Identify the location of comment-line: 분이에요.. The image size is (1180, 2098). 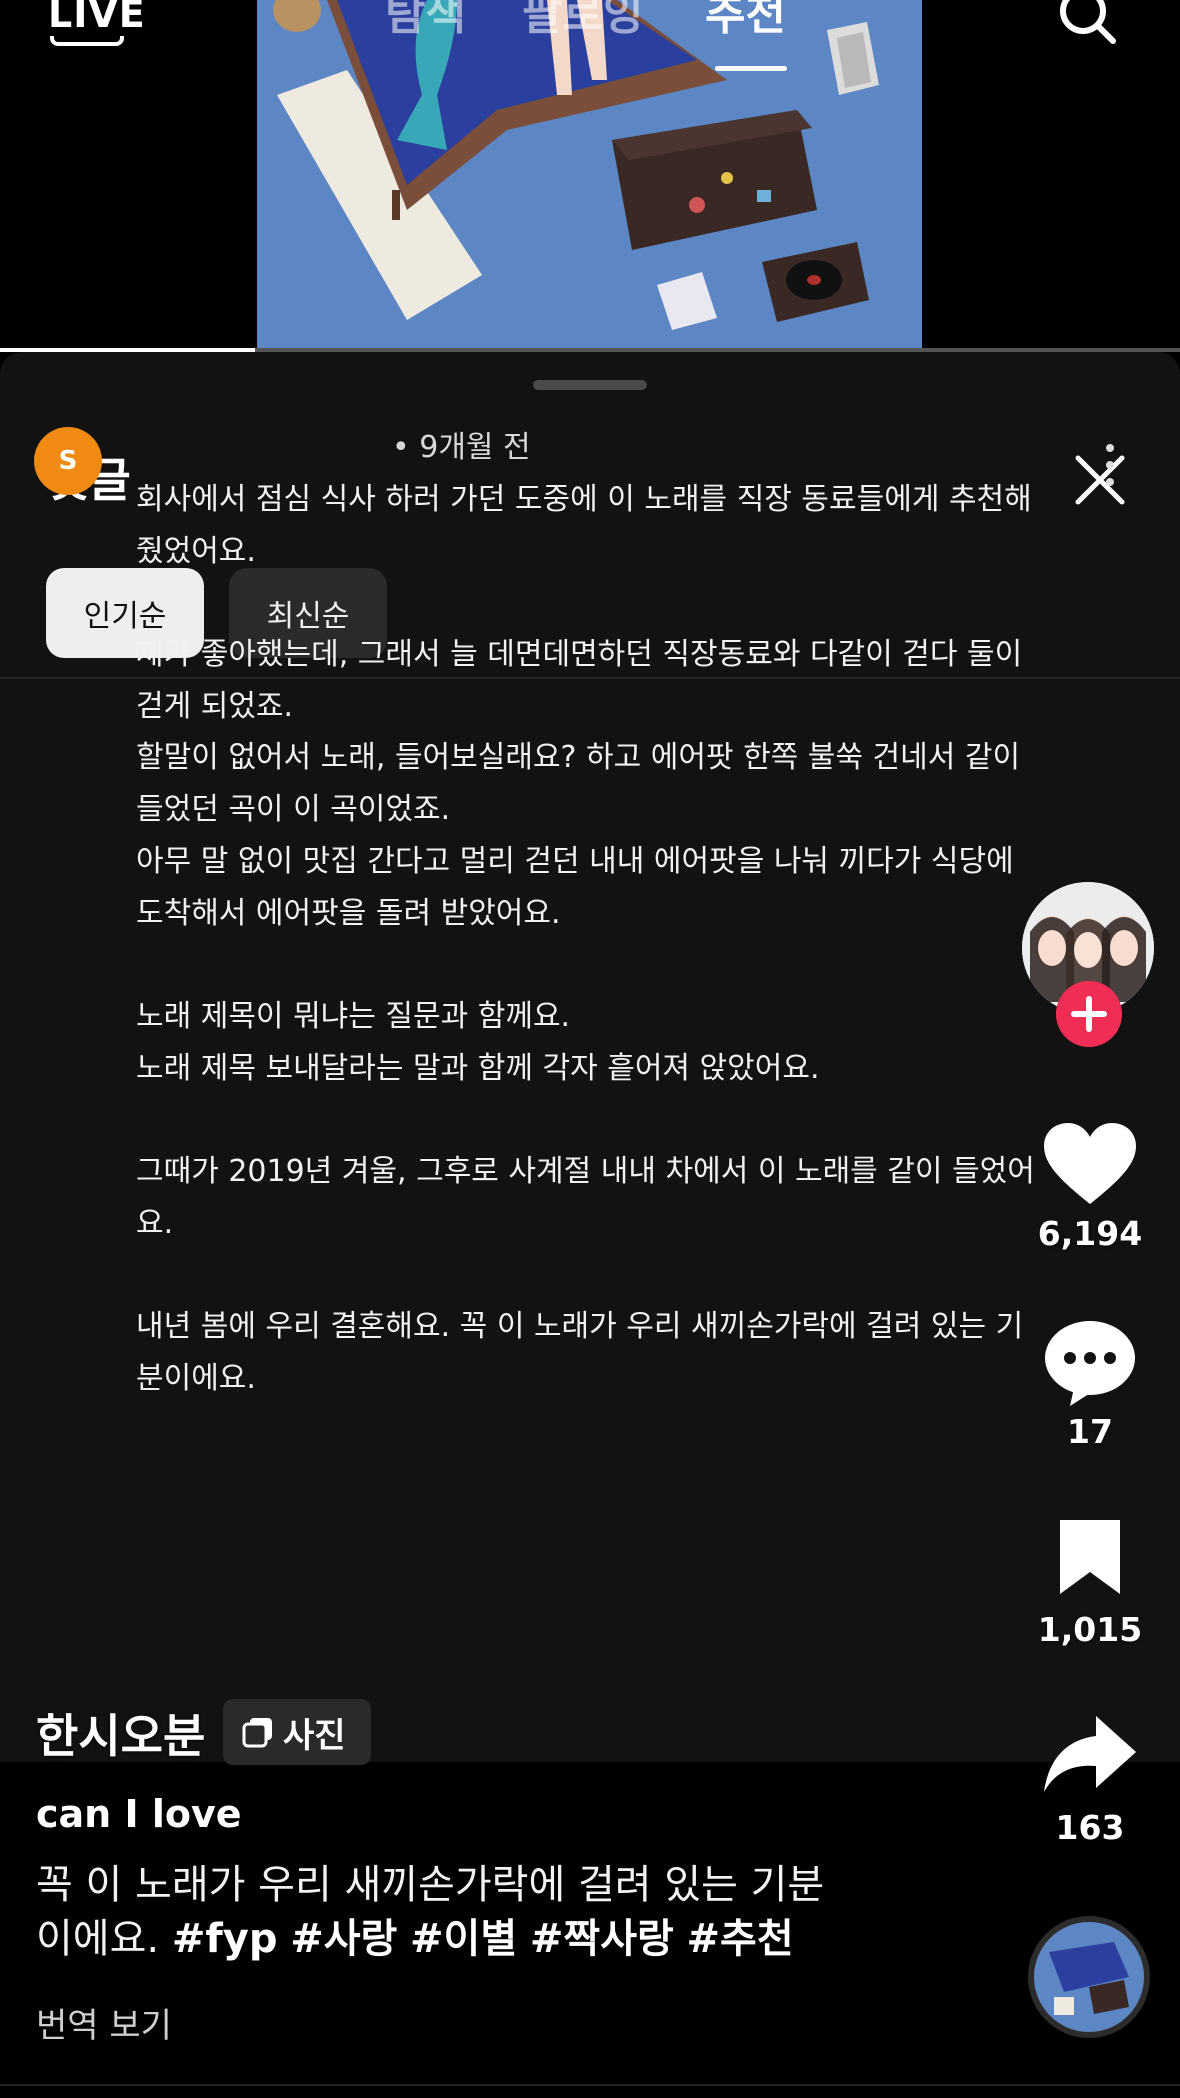
(196, 1378).